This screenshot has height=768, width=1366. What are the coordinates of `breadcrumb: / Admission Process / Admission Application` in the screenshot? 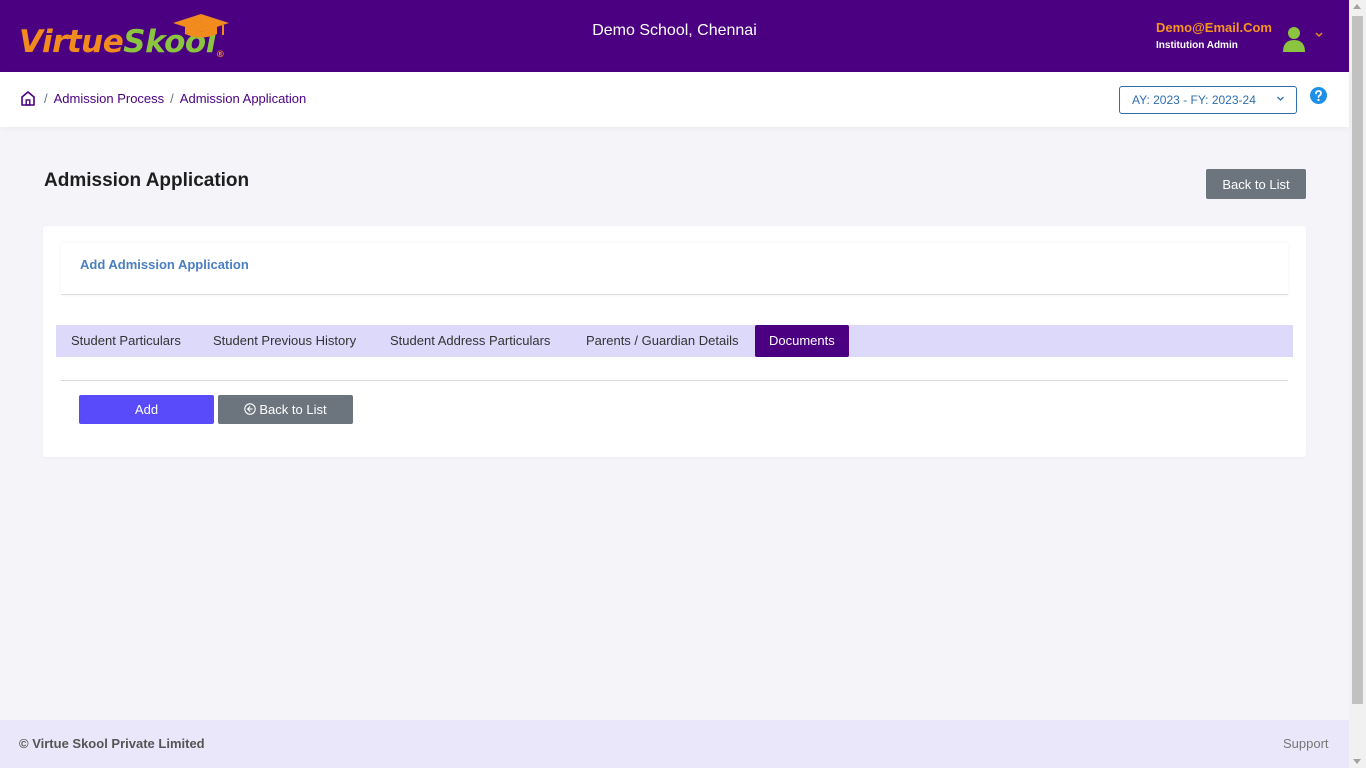 It's located at (175, 98).